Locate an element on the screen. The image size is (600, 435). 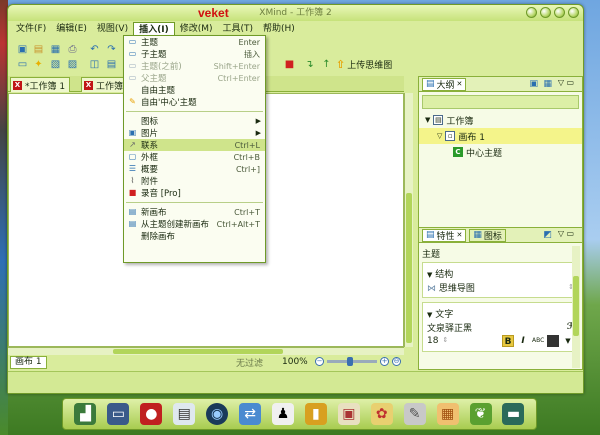
menu-item-relationship: ↗ 联系 Ctrl+L is located at coordinates (194, 145).